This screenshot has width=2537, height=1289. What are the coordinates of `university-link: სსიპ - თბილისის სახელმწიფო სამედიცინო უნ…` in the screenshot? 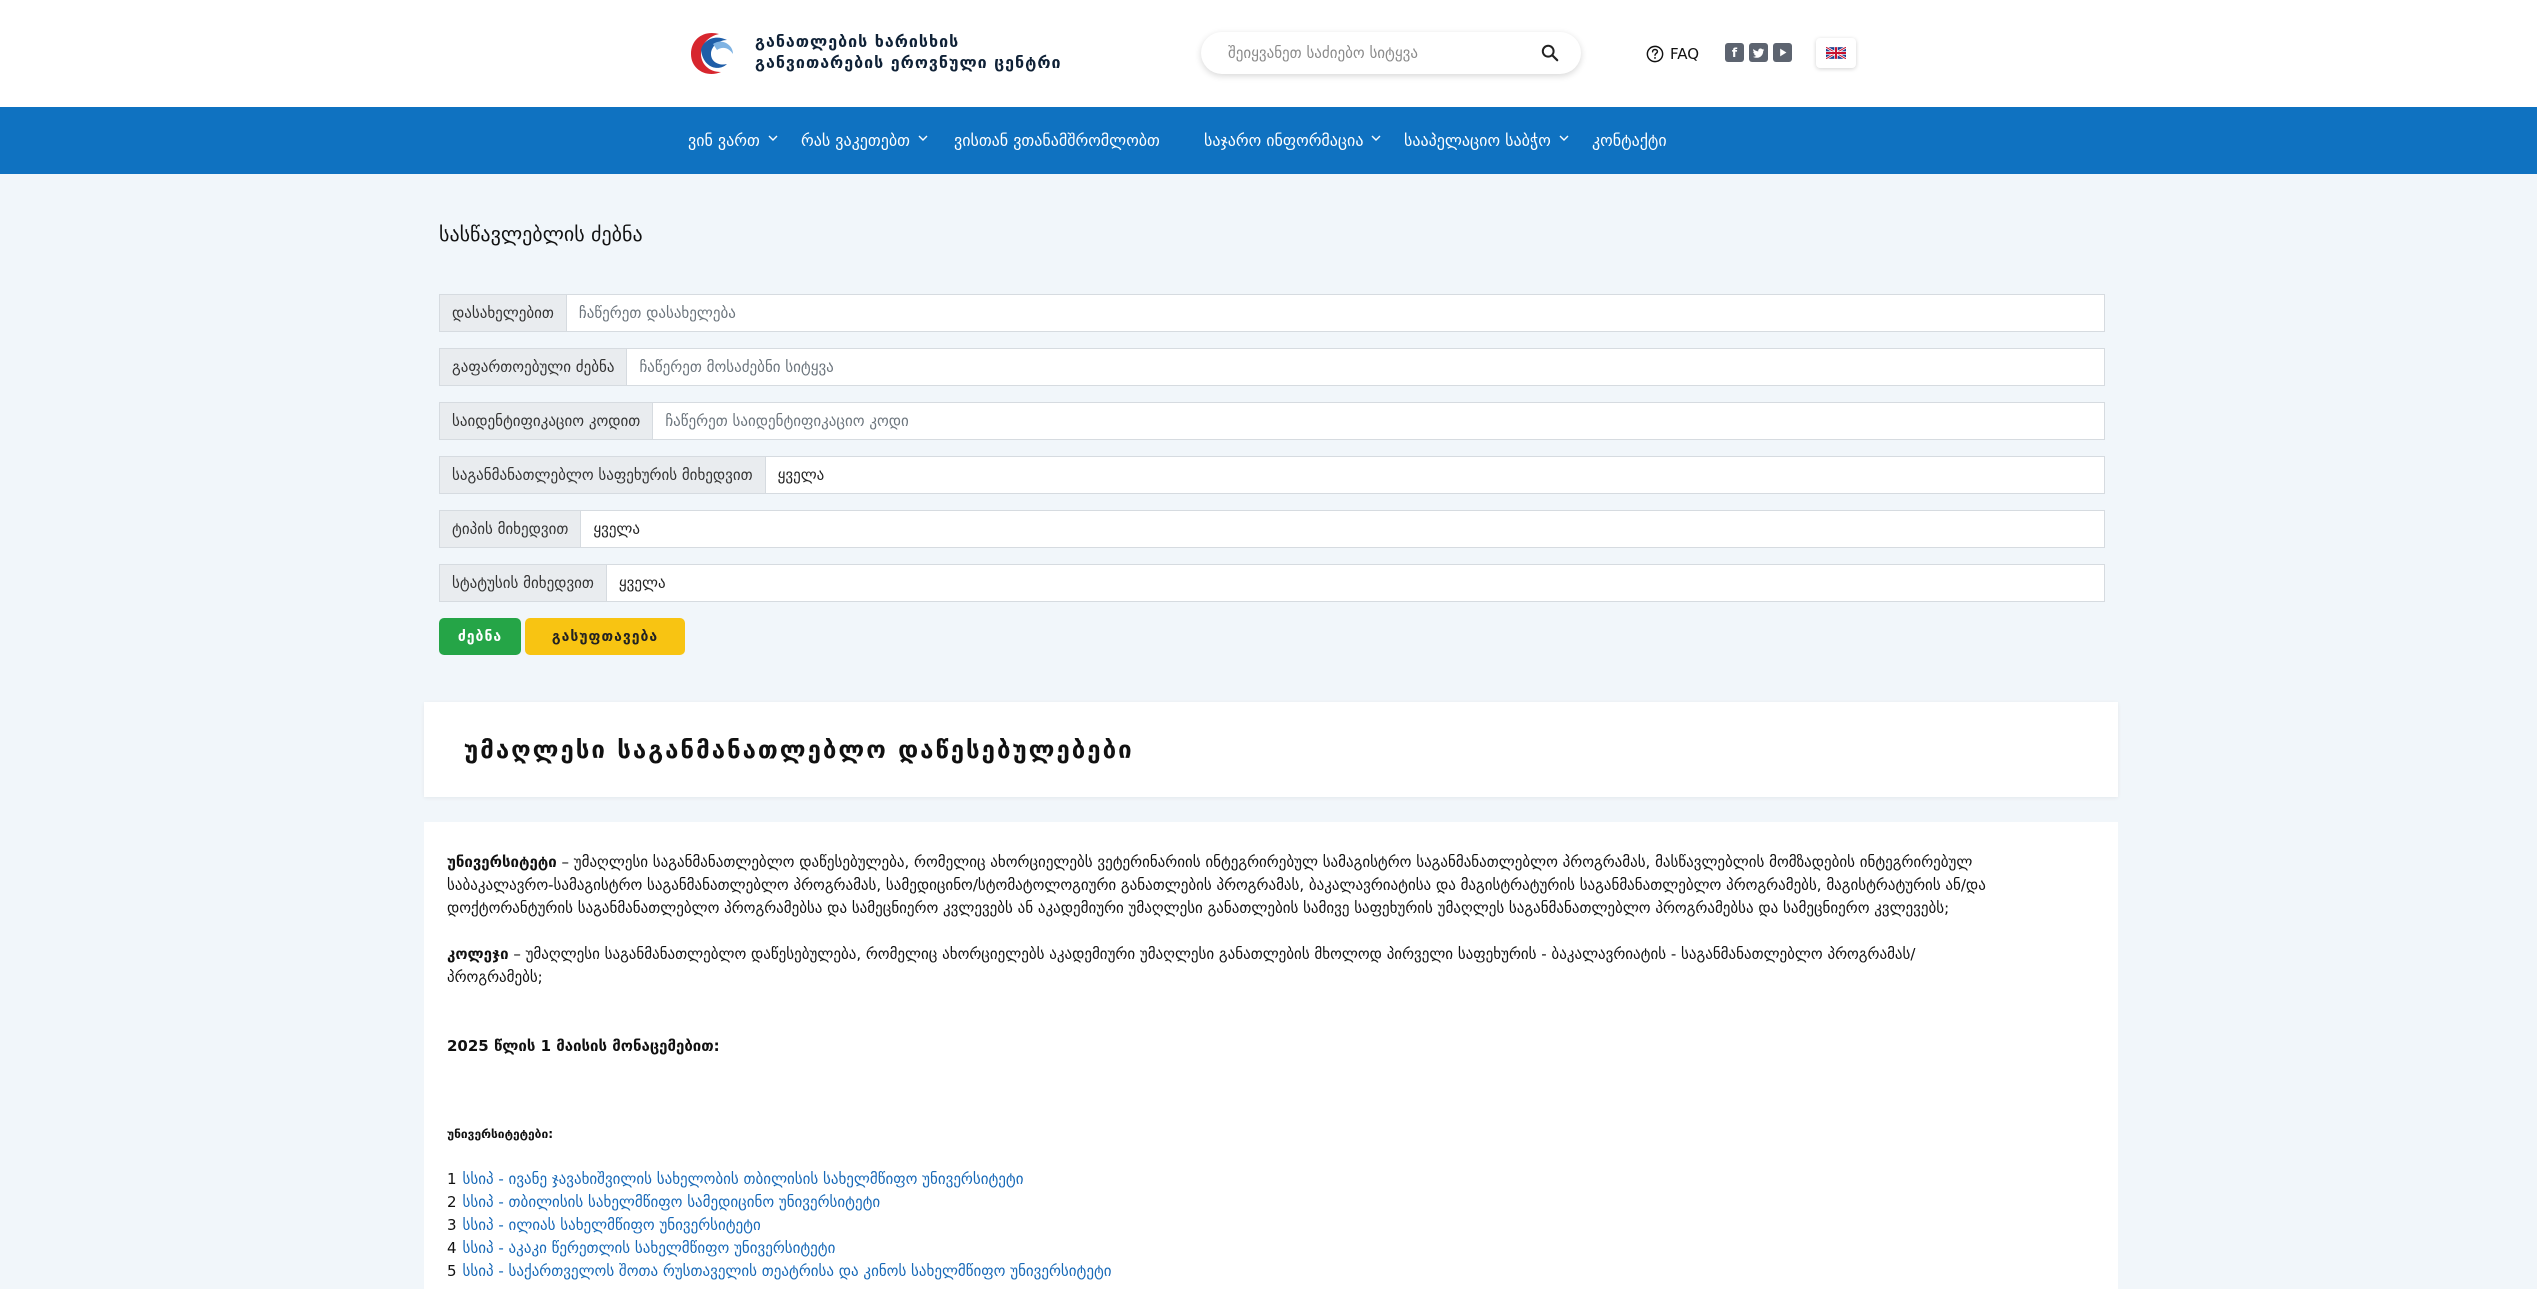 It's located at (672, 1202).